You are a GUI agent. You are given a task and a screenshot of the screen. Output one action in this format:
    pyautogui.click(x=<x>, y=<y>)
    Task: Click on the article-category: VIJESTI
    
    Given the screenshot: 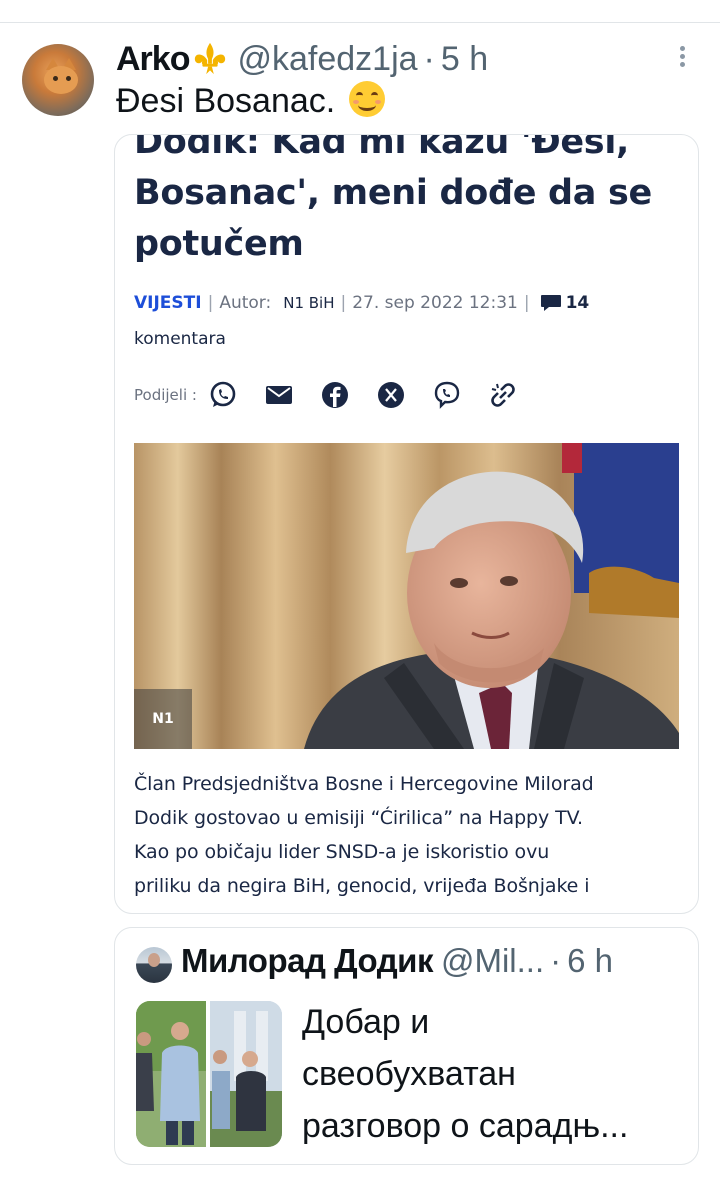 What is the action you would take?
    pyautogui.click(x=168, y=303)
    